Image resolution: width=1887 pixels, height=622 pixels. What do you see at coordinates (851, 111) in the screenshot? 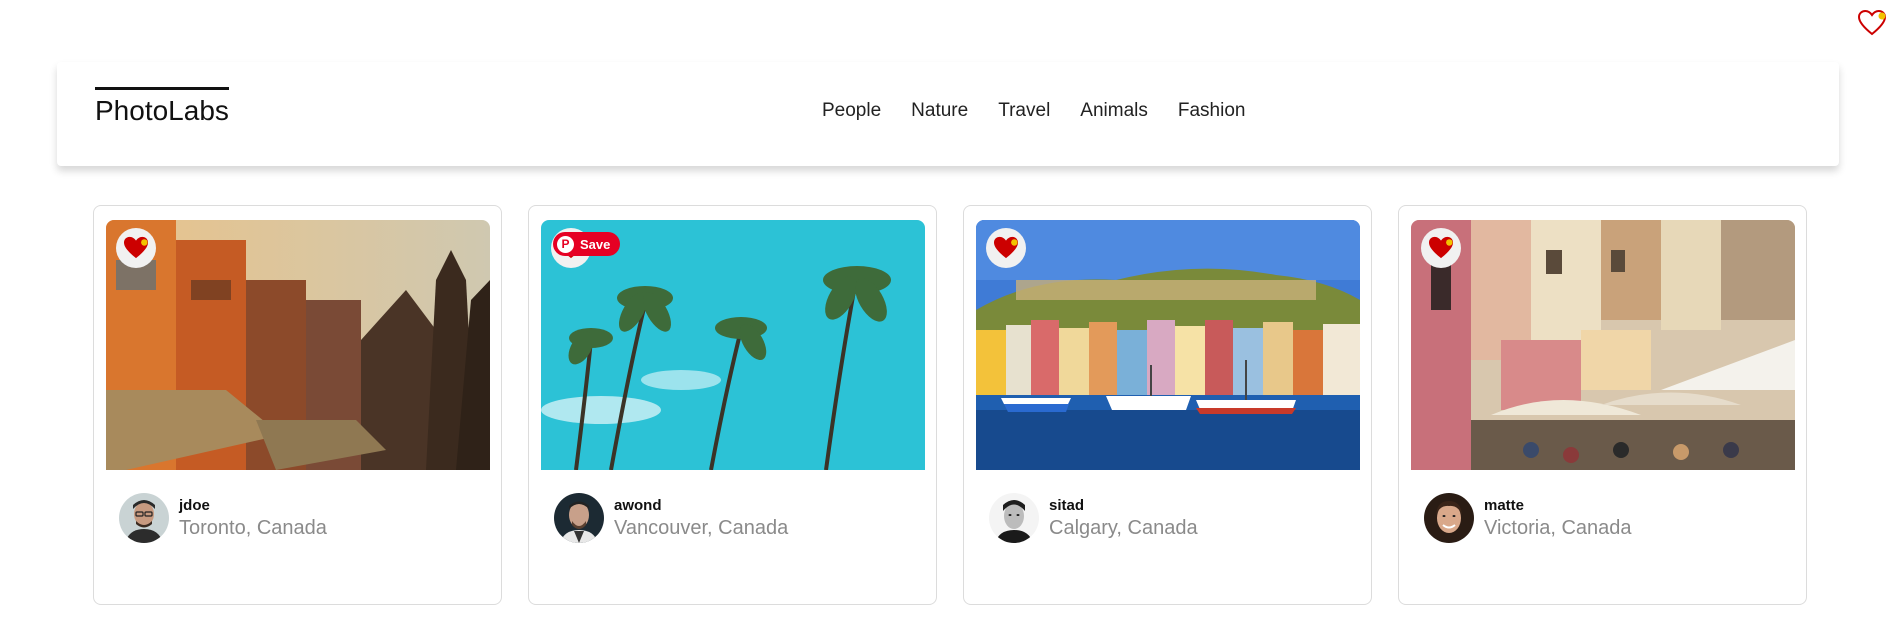
I see `topic-people: People` at bounding box center [851, 111].